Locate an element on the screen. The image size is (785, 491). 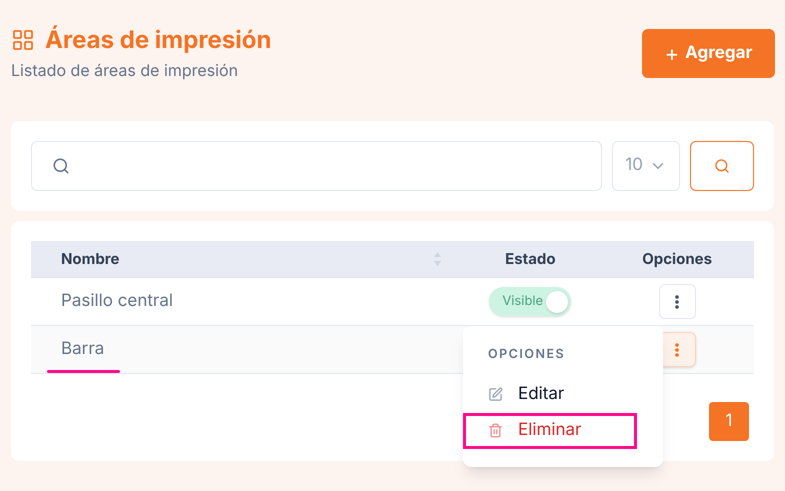
page-size-select: 10 is located at coordinates (646, 166).